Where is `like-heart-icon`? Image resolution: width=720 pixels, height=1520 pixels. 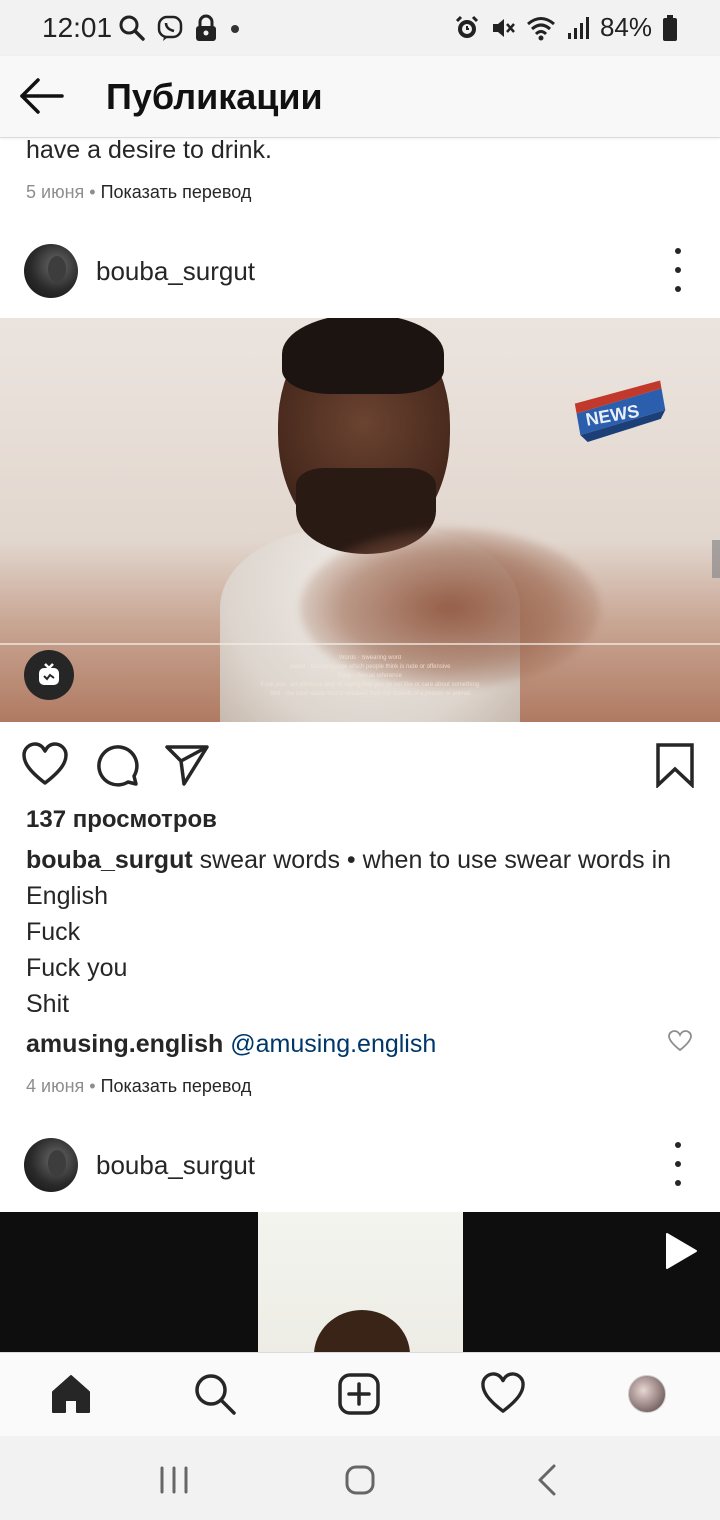
like-heart-icon is located at coordinates (45, 765).